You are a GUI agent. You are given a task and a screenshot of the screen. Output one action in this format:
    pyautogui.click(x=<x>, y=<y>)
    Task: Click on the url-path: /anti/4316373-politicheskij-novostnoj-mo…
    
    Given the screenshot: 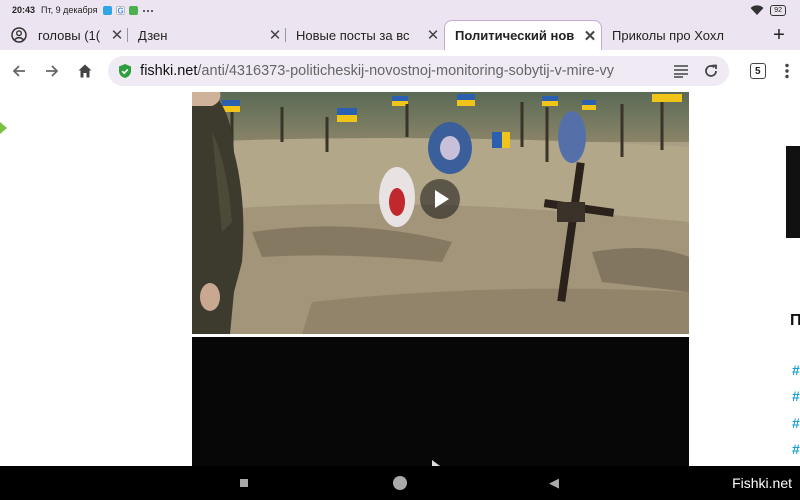 What is the action you would take?
    pyautogui.click(x=406, y=71)
    